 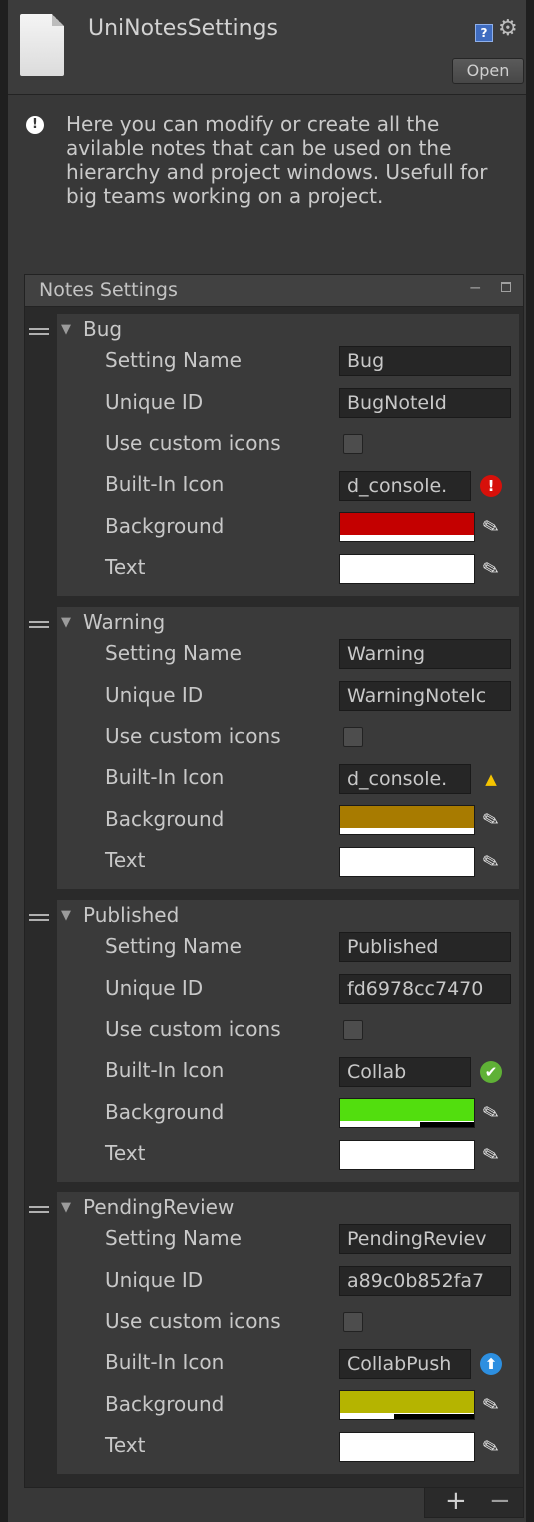 What do you see at coordinates (491, 779) in the screenshot?
I see `warning-icon: ▲` at bounding box center [491, 779].